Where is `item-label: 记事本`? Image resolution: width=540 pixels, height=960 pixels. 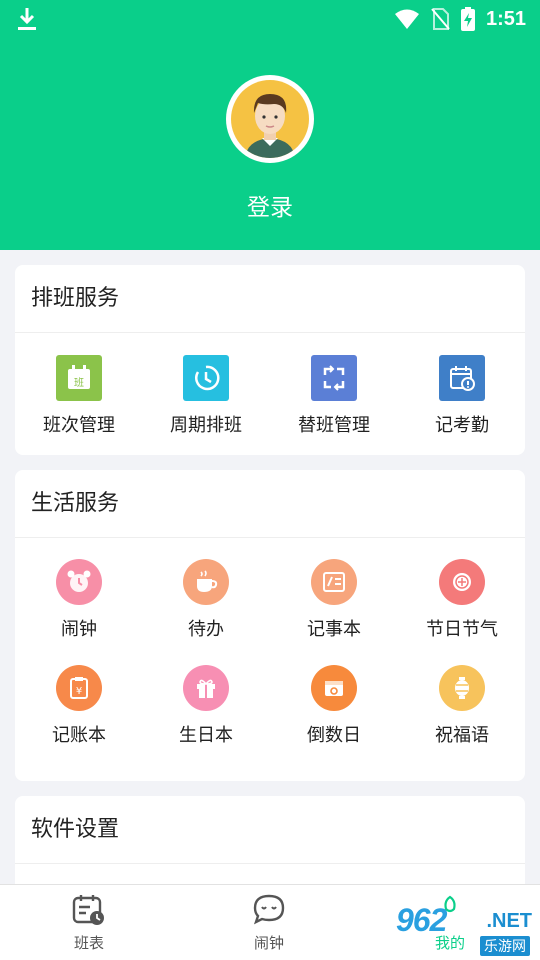 item-label: 记事本 is located at coordinates (334, 629).